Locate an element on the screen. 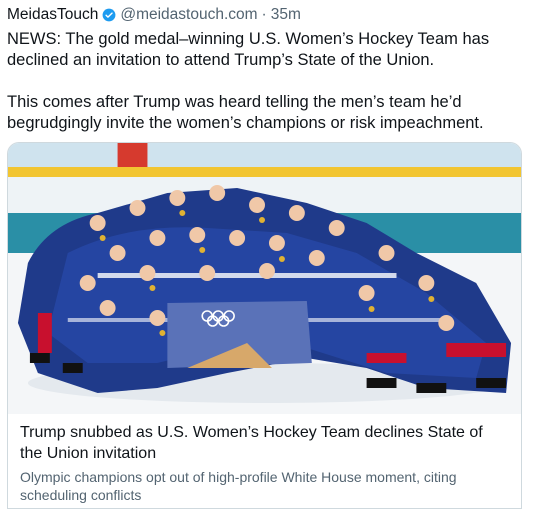 This screenshot has width=534, height=509. post-header: MeidasTouch @meidastouch.com · 35m is located at coordinates (267, 15).